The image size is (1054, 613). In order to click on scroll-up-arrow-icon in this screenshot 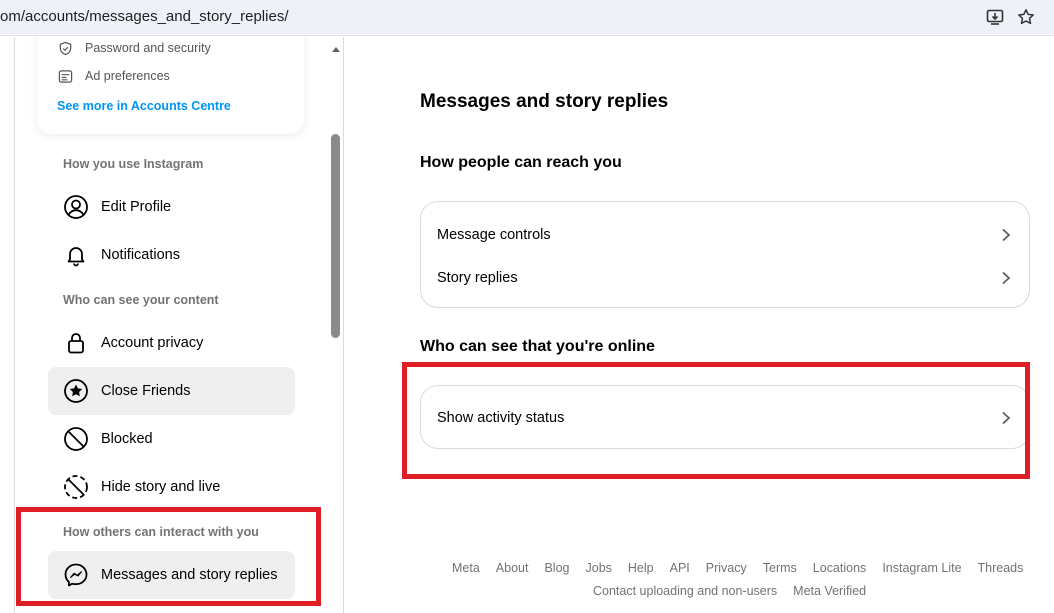, I will do `click(336, 48)`.